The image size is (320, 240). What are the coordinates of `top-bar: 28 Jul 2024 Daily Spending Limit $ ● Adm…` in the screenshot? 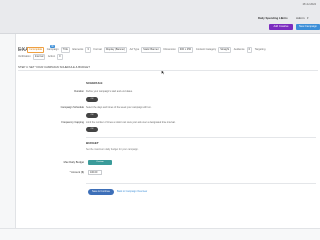 It's located at (160, 17).